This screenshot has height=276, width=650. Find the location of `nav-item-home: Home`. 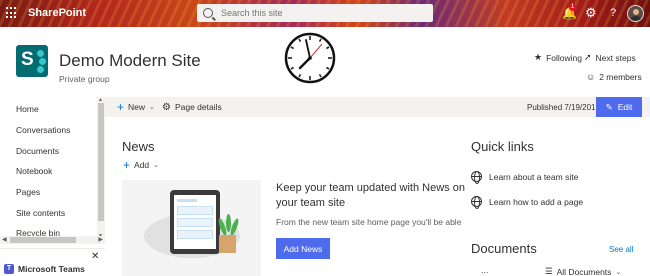

nav-item-home: Home is located at coordinates (27, 109).